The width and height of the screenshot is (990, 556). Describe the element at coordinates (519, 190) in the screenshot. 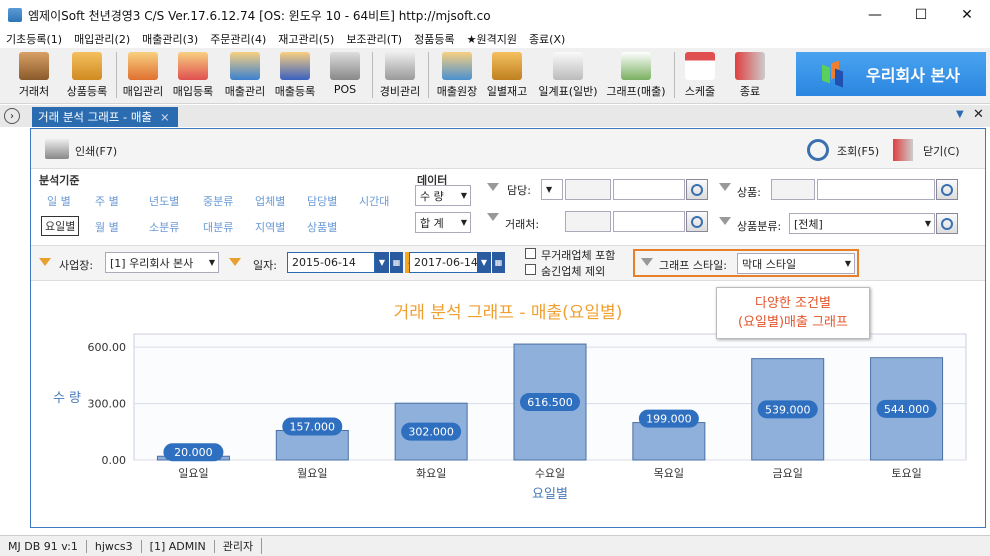

I see `manager-label: 담당:` at that location.